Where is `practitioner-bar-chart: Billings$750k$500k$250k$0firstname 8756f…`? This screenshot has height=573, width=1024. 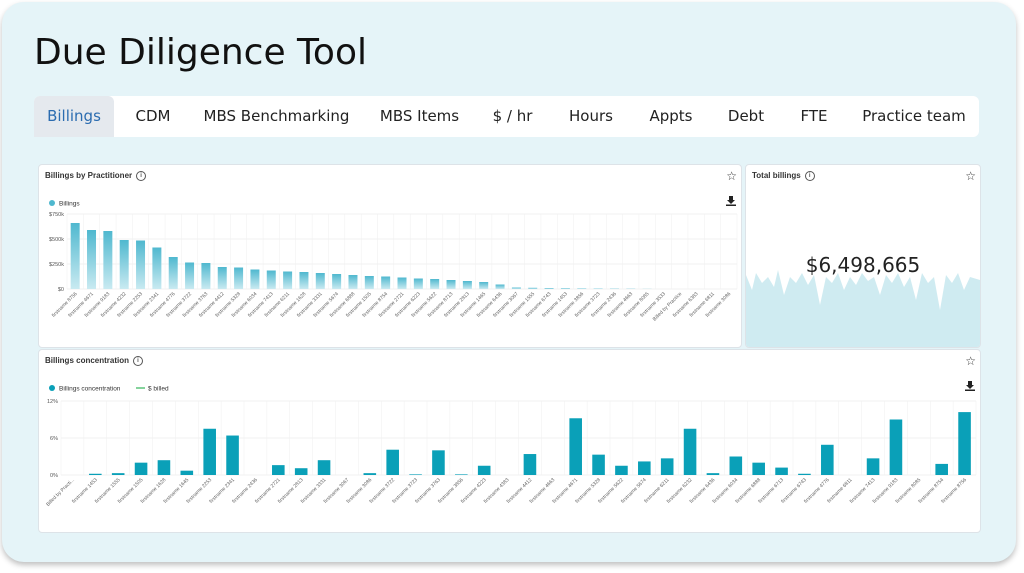 practitioner-bar-chart: Billings$750k$500k$250k$0firstname 8756f… is located at coordinates (393, 261).